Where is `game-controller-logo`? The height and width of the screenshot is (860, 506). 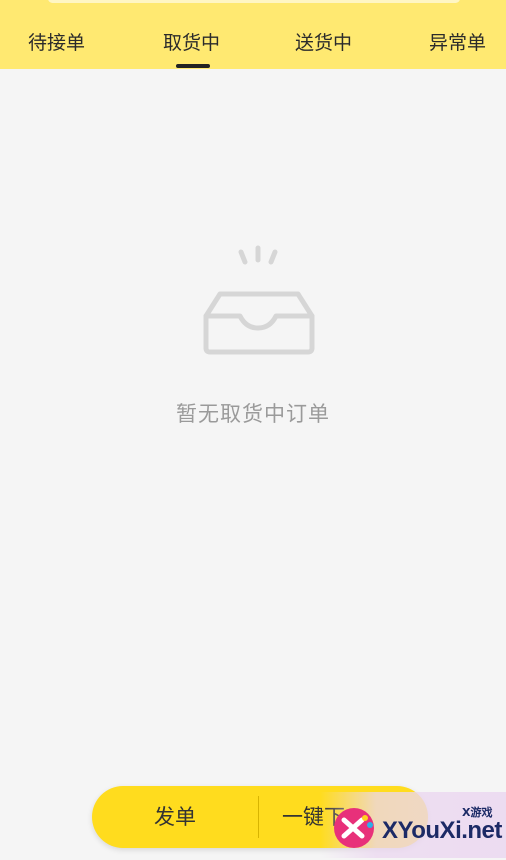 game-controller-logo is located at coordinates (354, 828).